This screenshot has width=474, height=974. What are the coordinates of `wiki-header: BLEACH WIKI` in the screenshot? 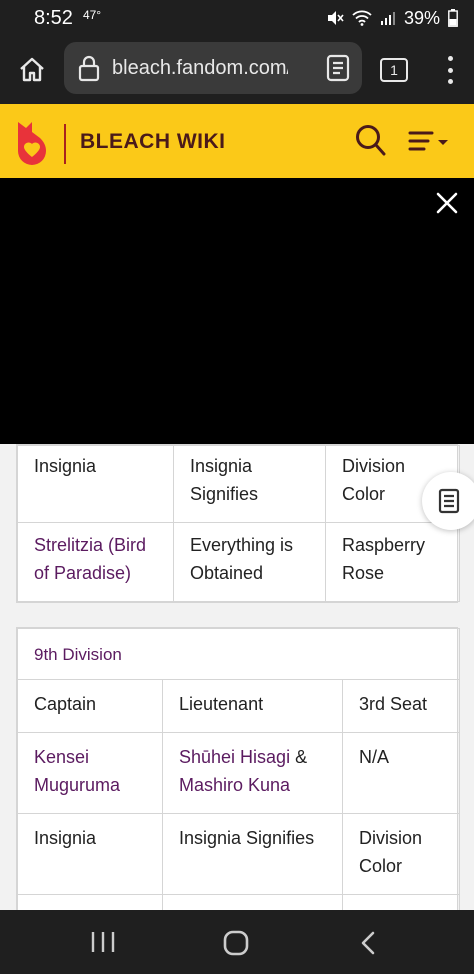 It's located at (237, 141).